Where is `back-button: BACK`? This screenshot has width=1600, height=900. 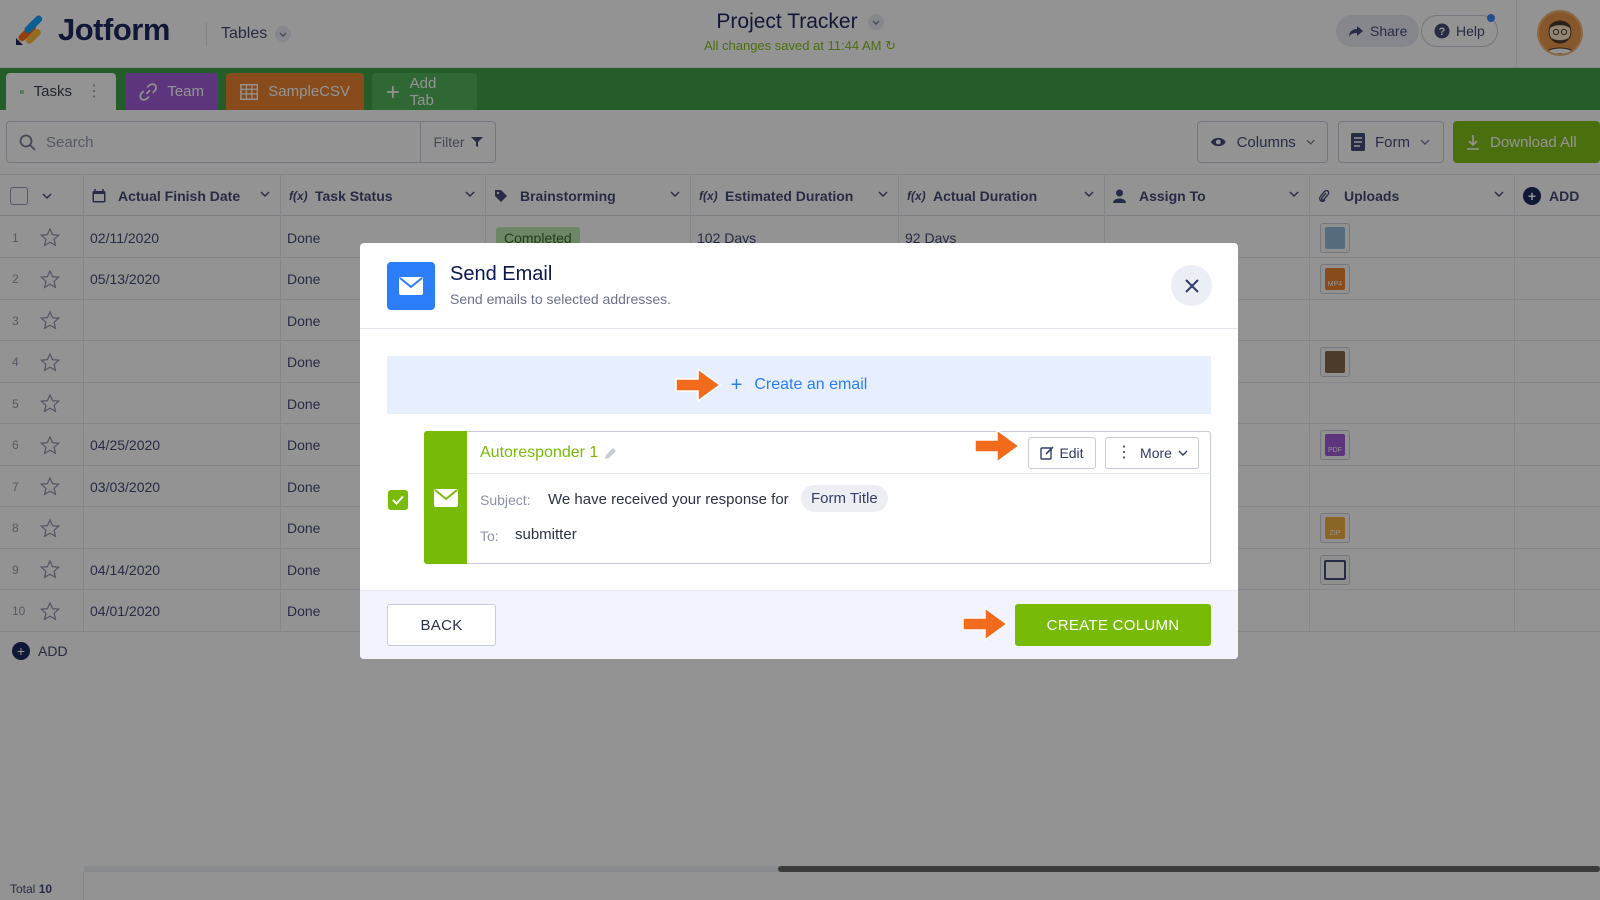
back-button: BACK is located at coordinates (441, 625).